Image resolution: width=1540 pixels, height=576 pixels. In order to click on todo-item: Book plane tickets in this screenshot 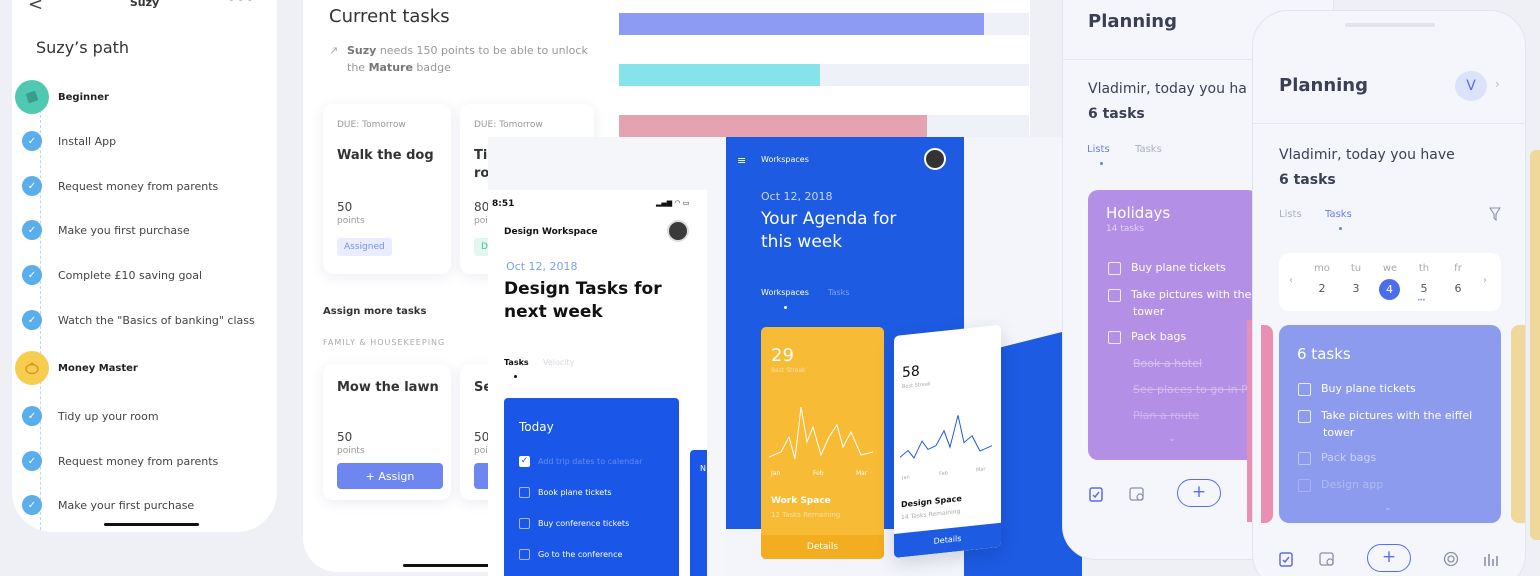, I will do `click(565, 492)`.